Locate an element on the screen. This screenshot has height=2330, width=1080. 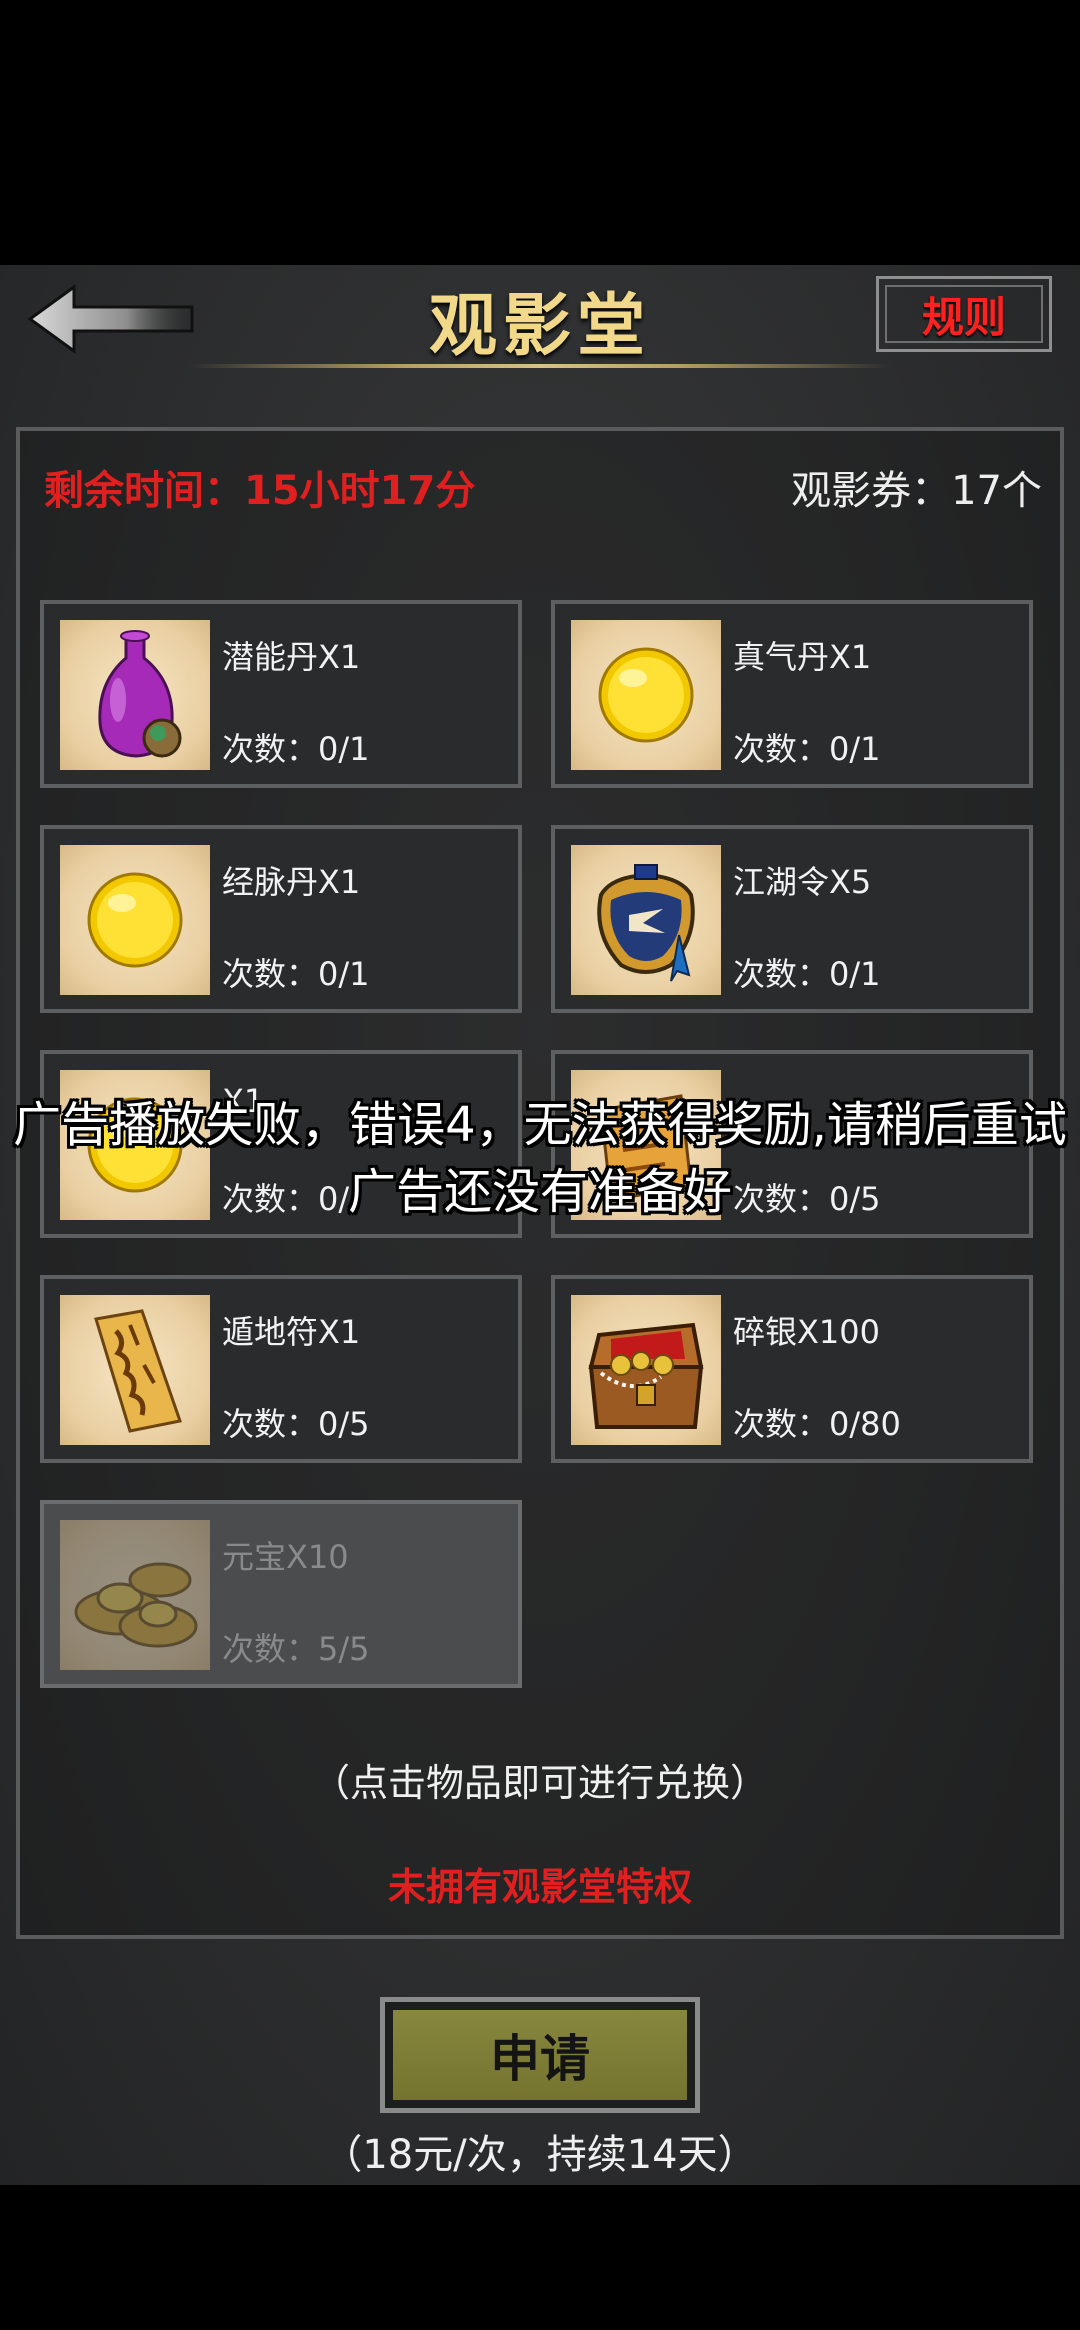
toast-message: 广告还没有准备好 is located at coordinates (539, 1192).